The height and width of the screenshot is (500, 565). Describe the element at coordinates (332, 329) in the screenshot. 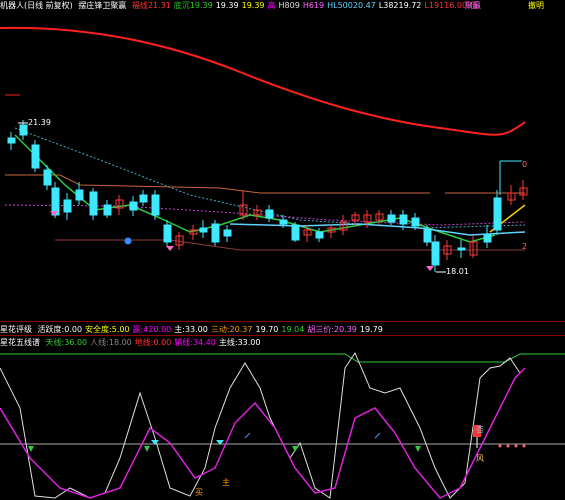

I see `sub1-item-7: 胡三价:20.39` at that location.